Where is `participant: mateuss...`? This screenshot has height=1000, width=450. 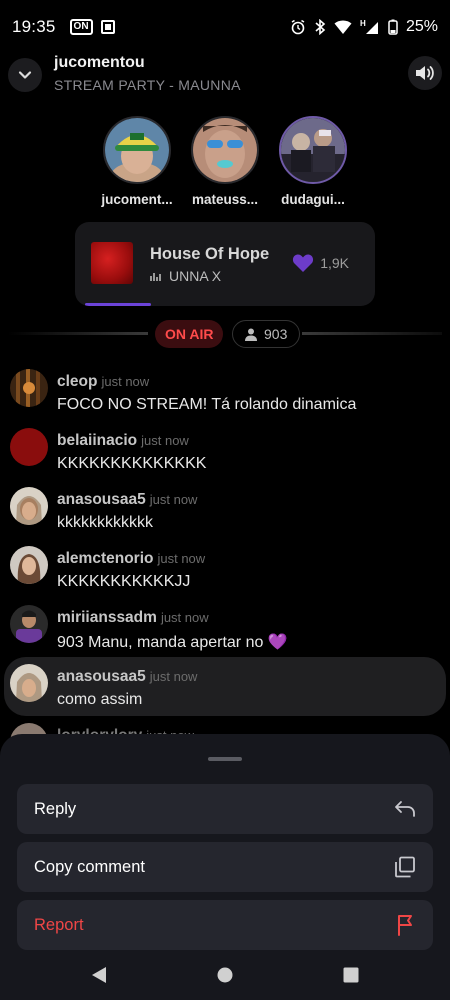 participant: mateuss... is located at coordinates (225, 161).